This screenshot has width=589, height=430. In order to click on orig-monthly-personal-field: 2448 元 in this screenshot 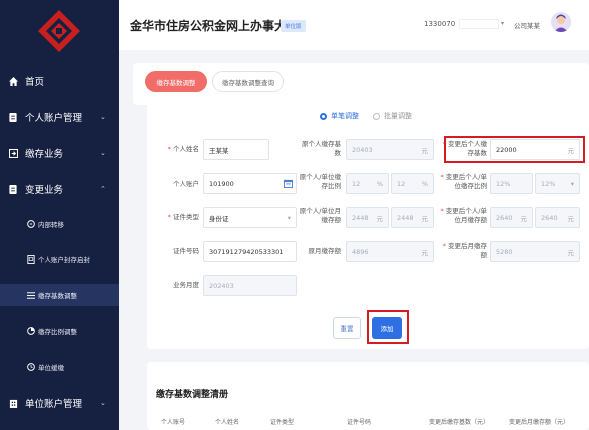, I will do `click(367, 217)`.